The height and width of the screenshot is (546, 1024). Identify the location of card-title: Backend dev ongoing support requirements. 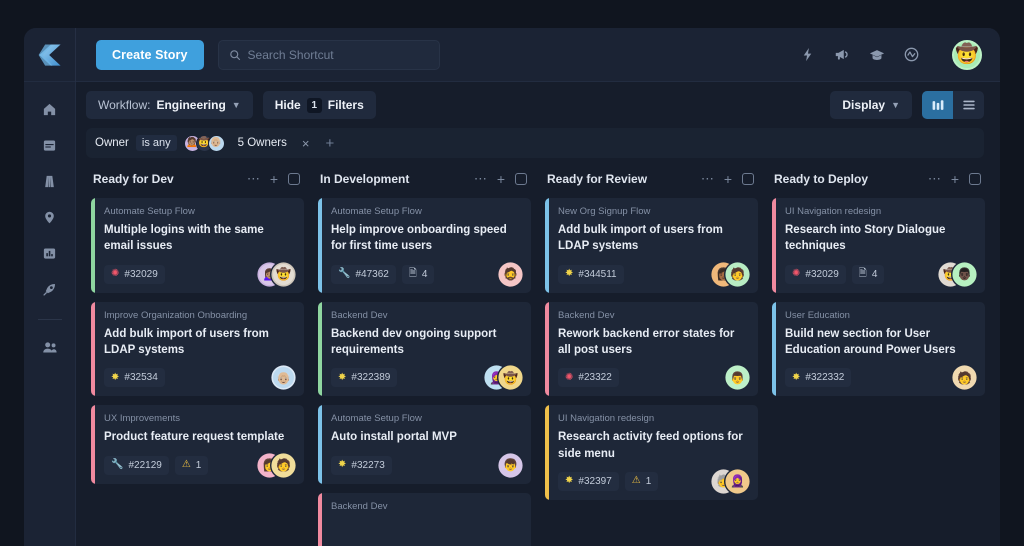
(414, 341).